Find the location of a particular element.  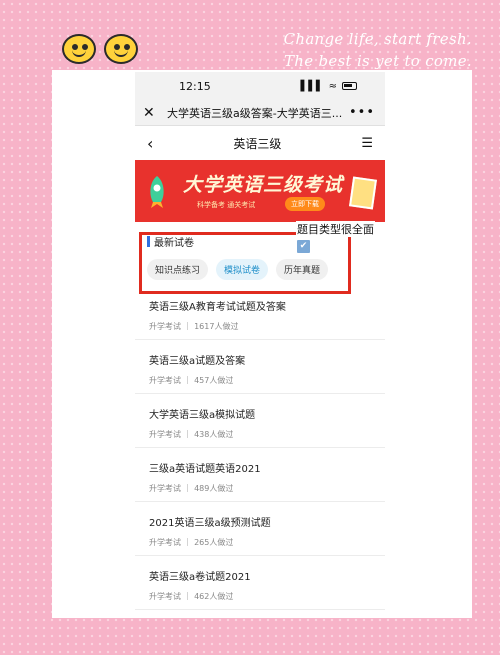

item-title: 三级a英语试题英语2021 is located at coordinates (205, 469).